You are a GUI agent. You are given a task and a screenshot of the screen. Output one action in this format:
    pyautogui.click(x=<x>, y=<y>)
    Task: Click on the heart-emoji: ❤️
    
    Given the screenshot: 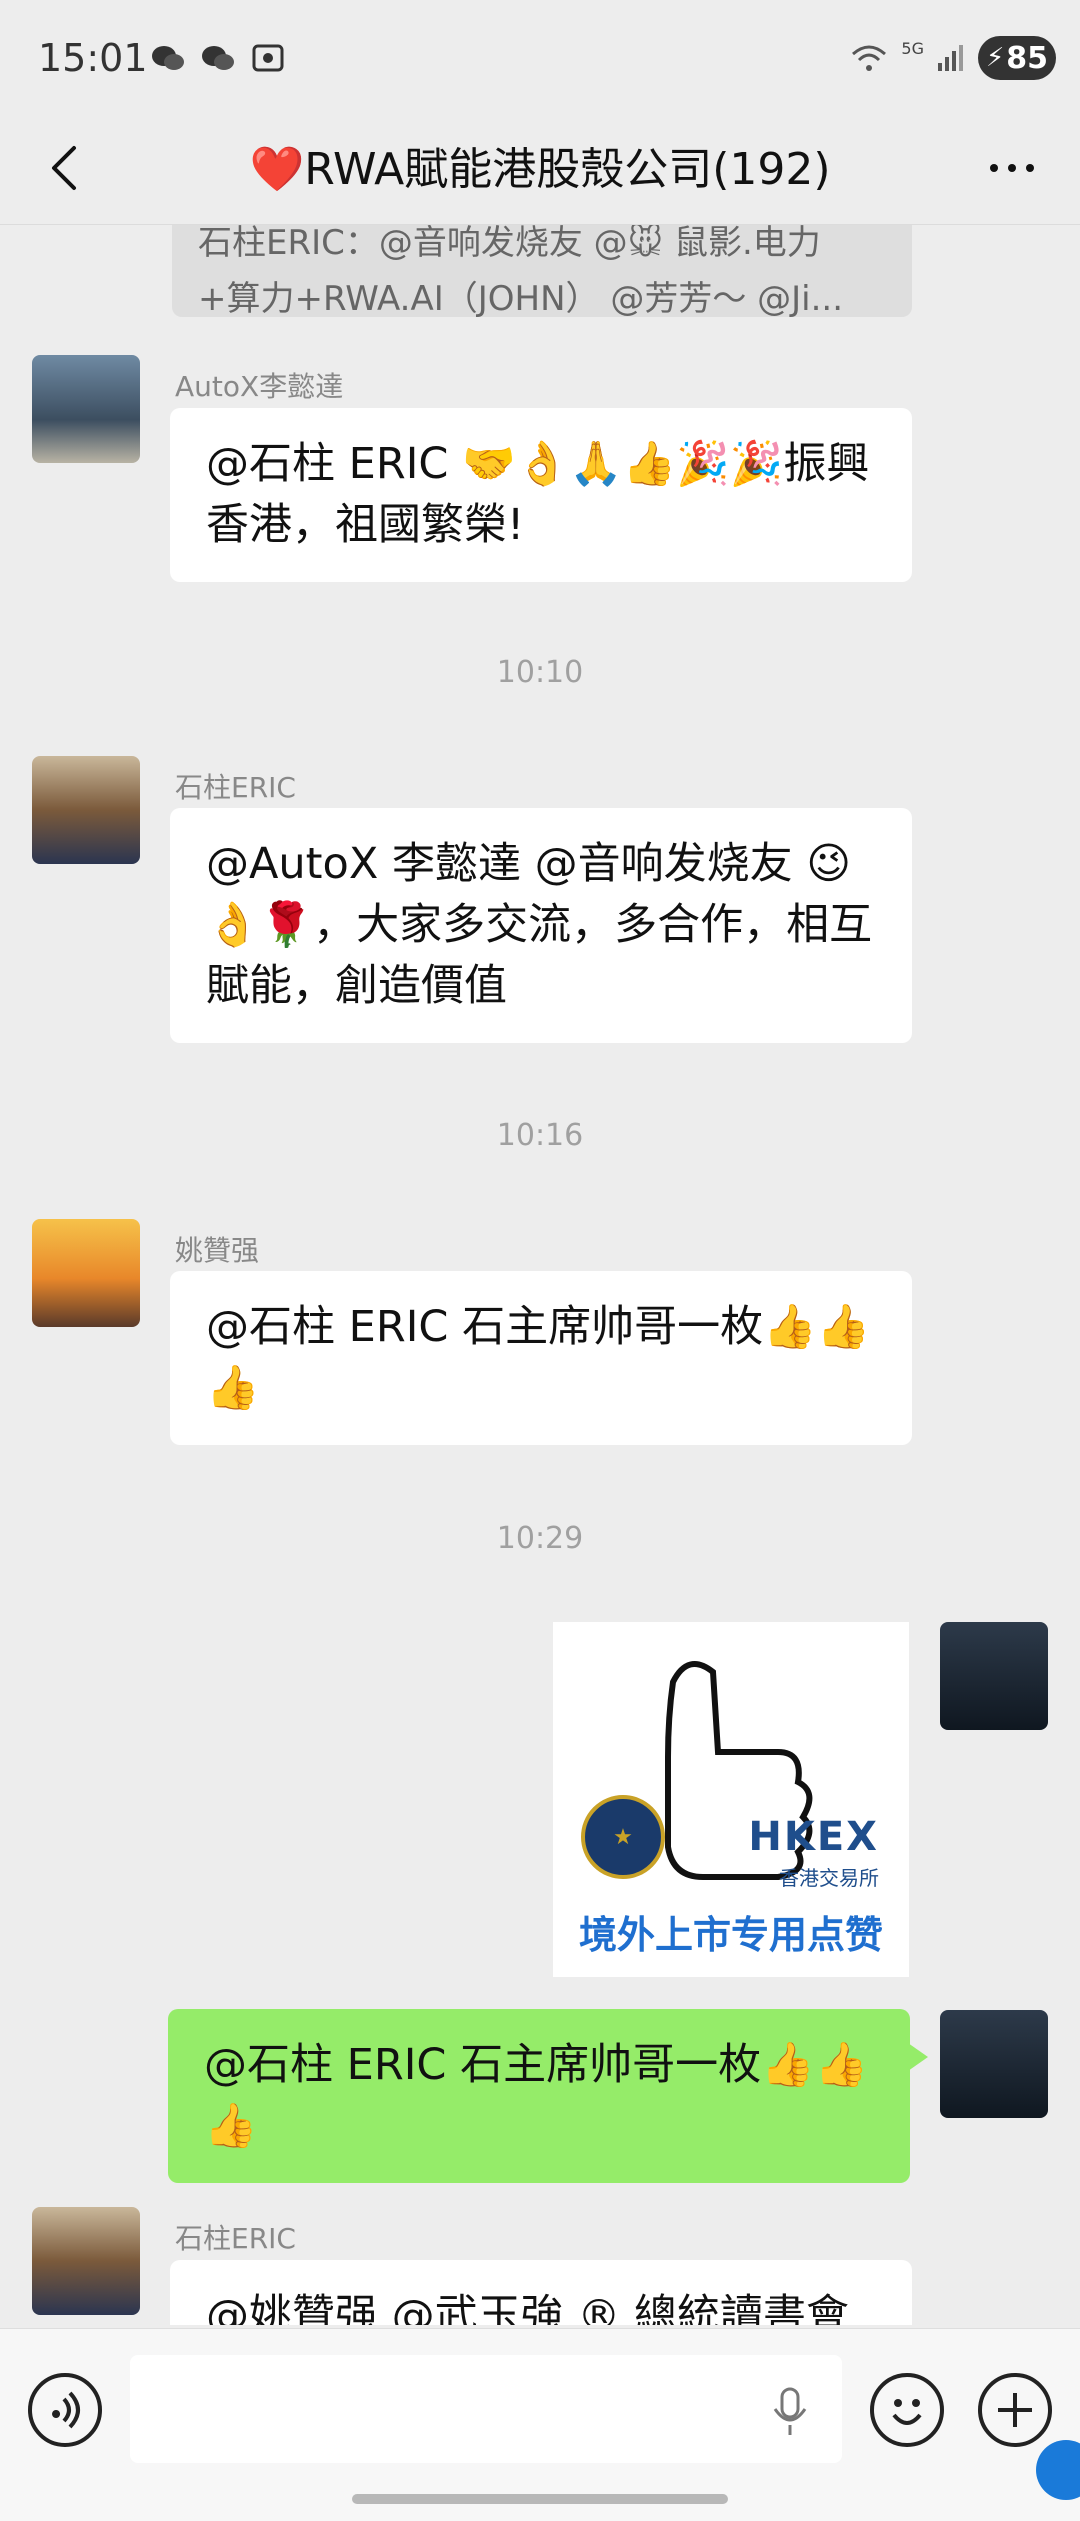 What is the action you would take?
    pyautogui.click(x=277, y=169)
    